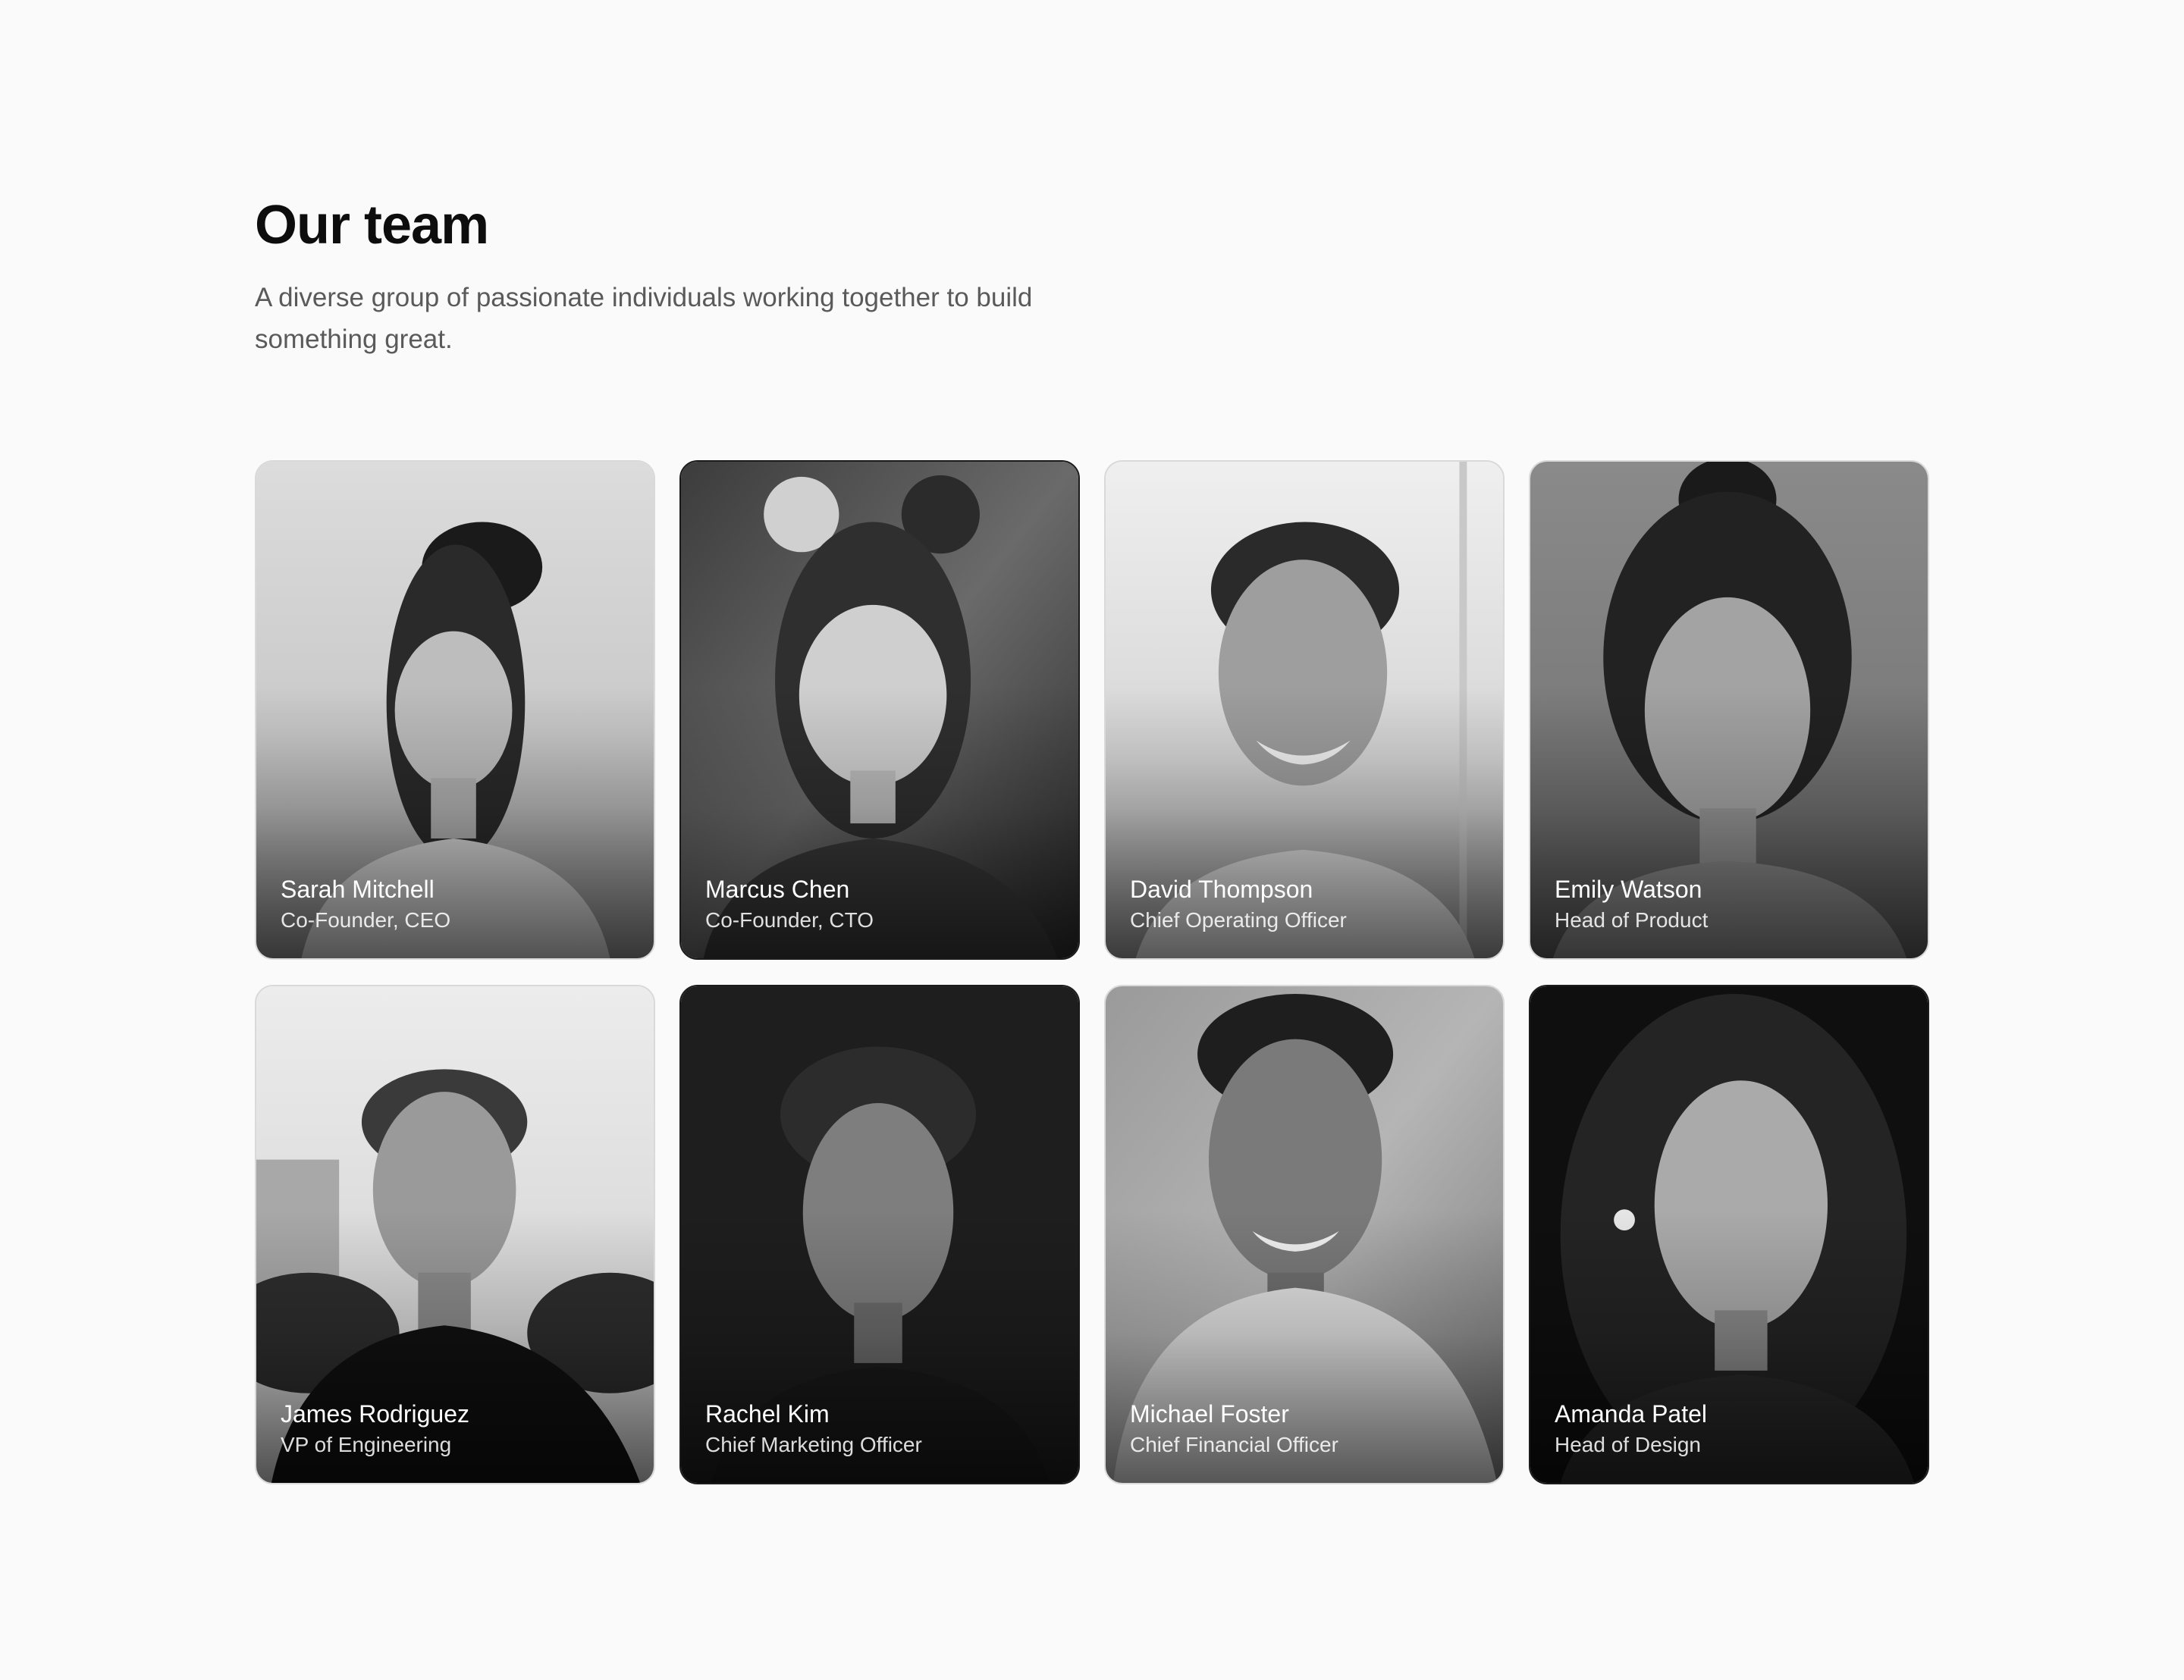  I want to click on team-card-sarah-mitchell: Sarah Mitchell Co-Founder, CEO, so click(455, 710).